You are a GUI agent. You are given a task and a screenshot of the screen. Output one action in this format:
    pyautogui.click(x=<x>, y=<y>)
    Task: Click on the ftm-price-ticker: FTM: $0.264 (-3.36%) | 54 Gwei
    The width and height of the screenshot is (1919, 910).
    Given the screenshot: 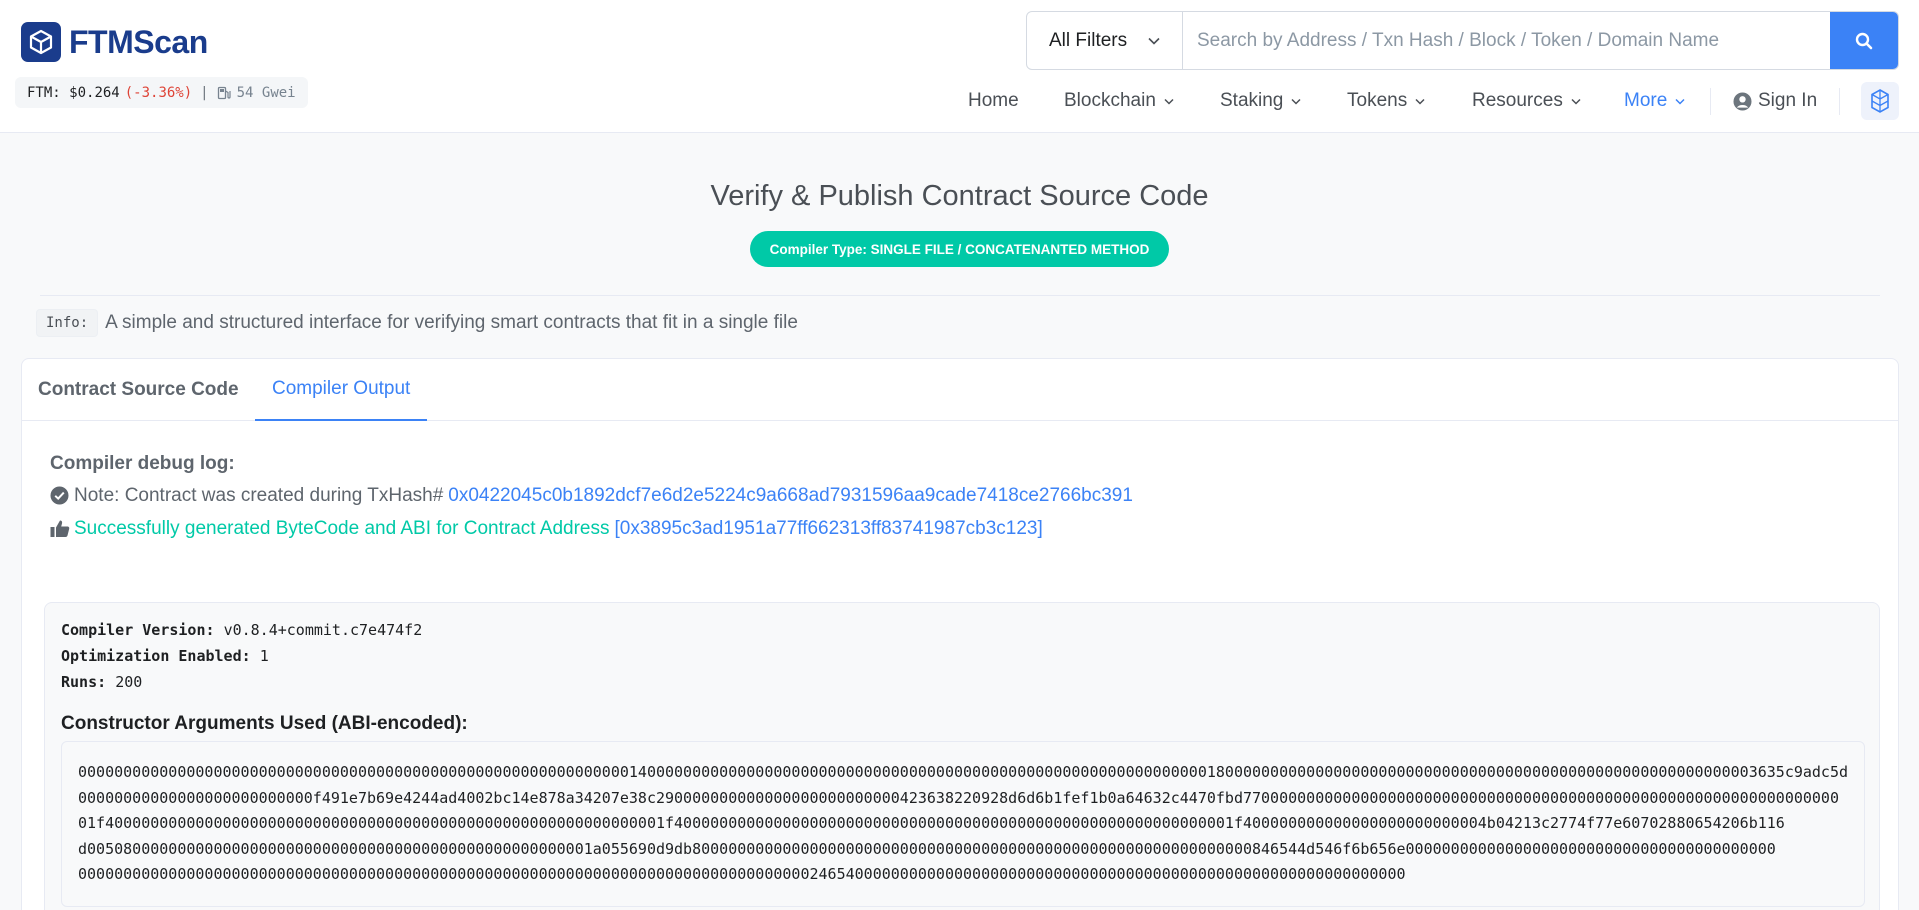 What is the action you would take?
    pyautogui.click(x=161, y=92)
    